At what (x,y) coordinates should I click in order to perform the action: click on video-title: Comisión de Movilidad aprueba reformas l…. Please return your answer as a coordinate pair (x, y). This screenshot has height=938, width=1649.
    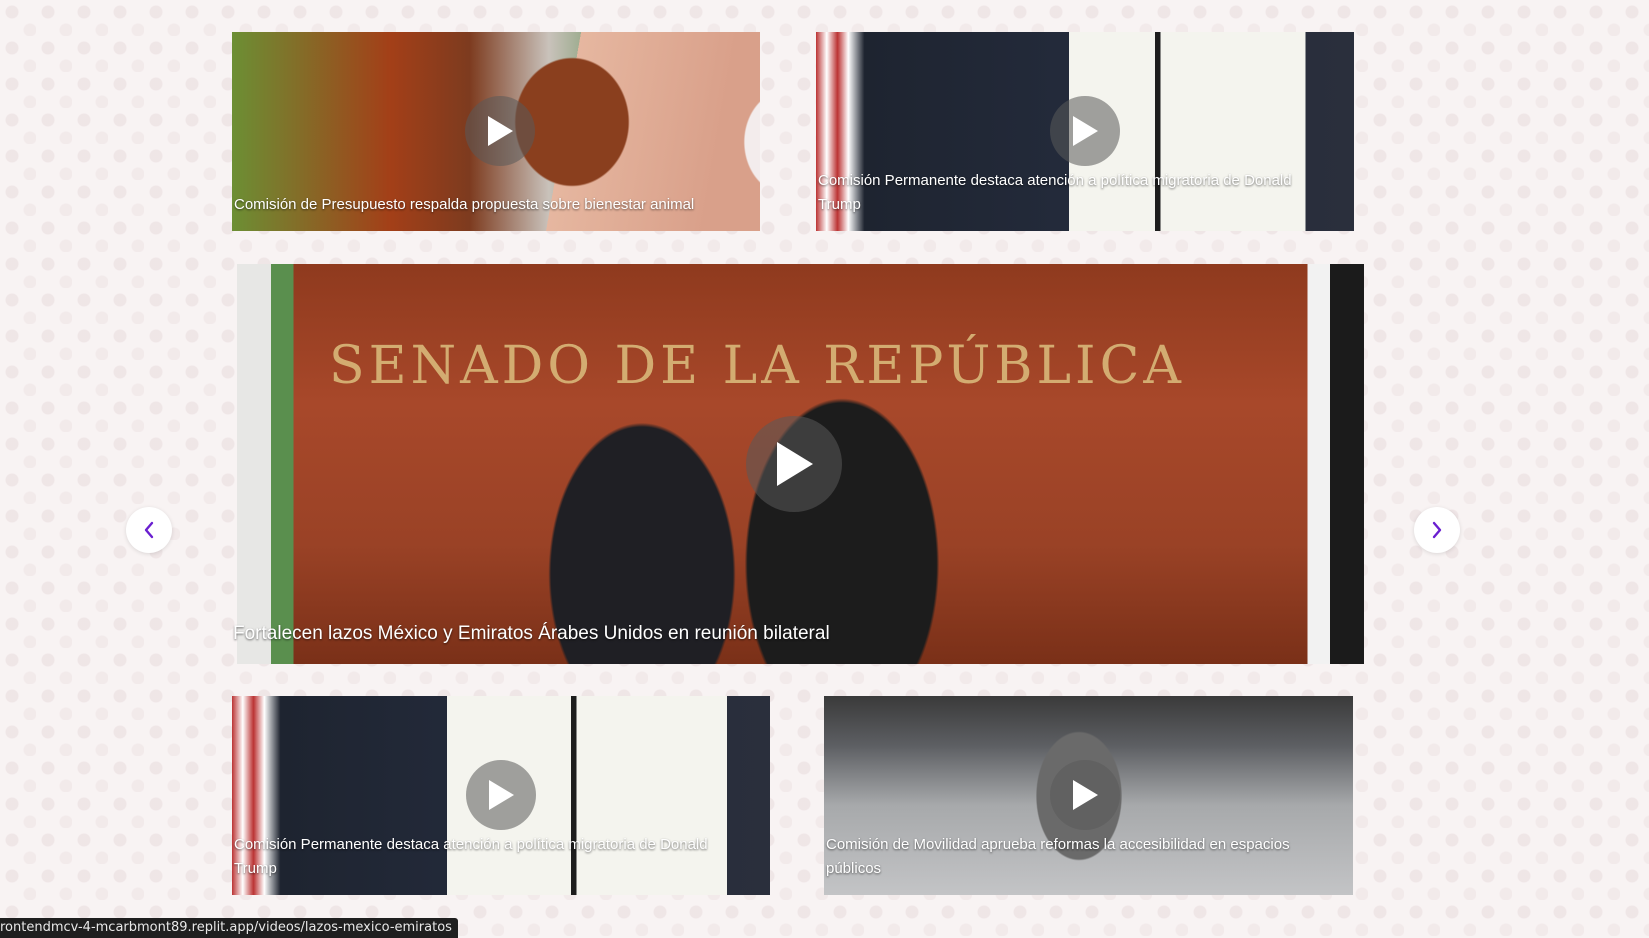
    Looking at the image, I should click on (1058, 856).